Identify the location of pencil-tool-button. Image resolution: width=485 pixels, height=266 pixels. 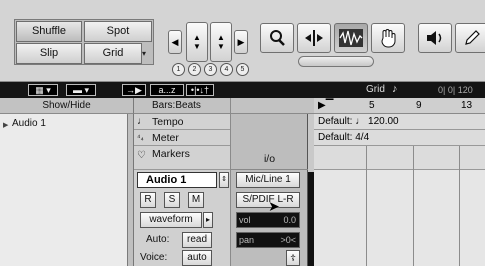
(470, 38).